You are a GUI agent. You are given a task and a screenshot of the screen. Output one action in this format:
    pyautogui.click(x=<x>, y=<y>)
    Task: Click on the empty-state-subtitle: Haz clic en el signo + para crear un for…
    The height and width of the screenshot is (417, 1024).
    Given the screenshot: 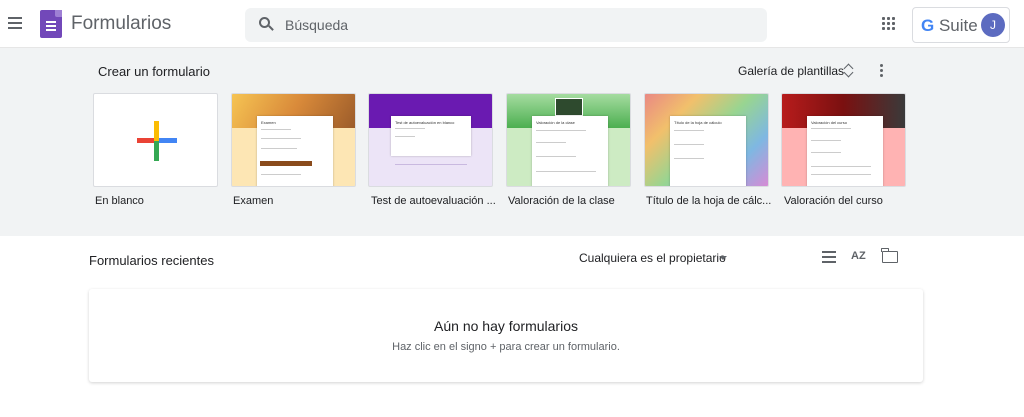 What is the action you would take?
    pyautogui.click(x=506, y=347)
    